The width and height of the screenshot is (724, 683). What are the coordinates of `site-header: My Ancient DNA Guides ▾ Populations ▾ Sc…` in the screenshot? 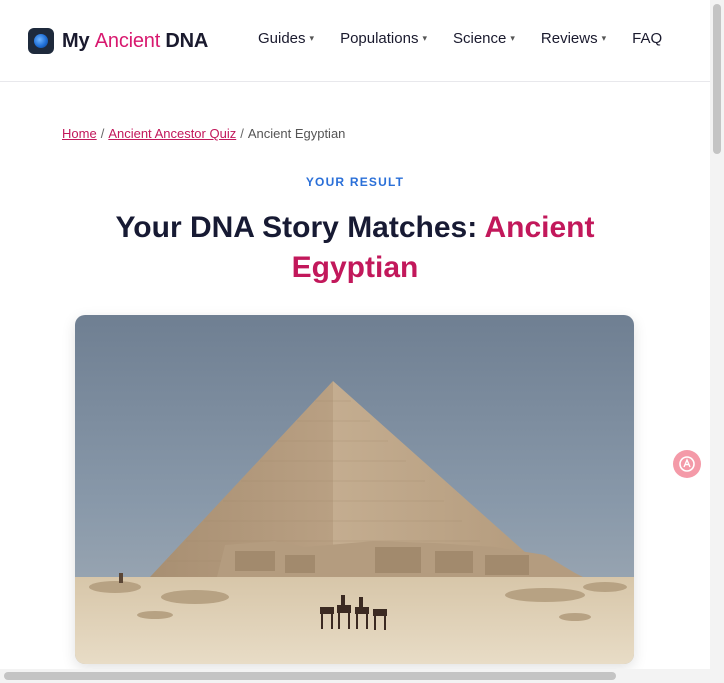 It's located at (355, 41).